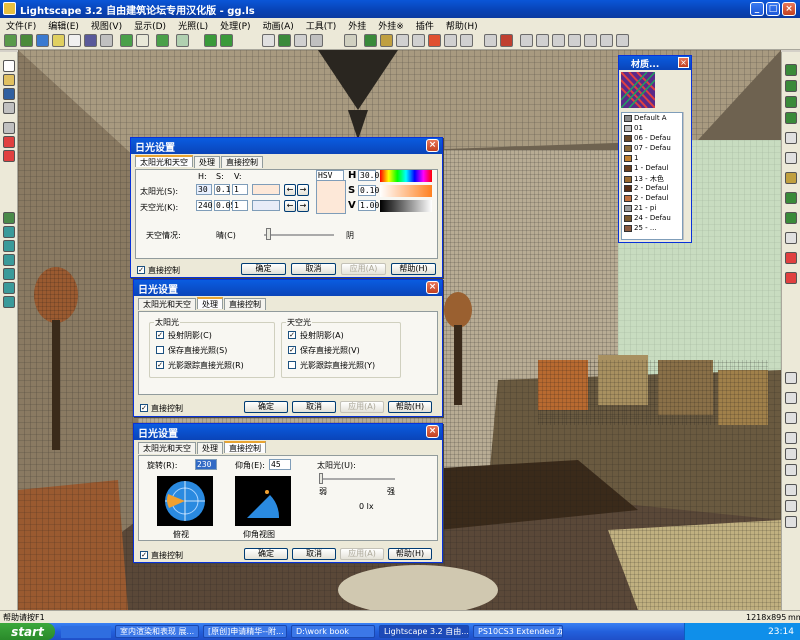 Image resolution: width=800 pixels, height=640 pixels. I want to click on close-button: ×, so click(789, 9).